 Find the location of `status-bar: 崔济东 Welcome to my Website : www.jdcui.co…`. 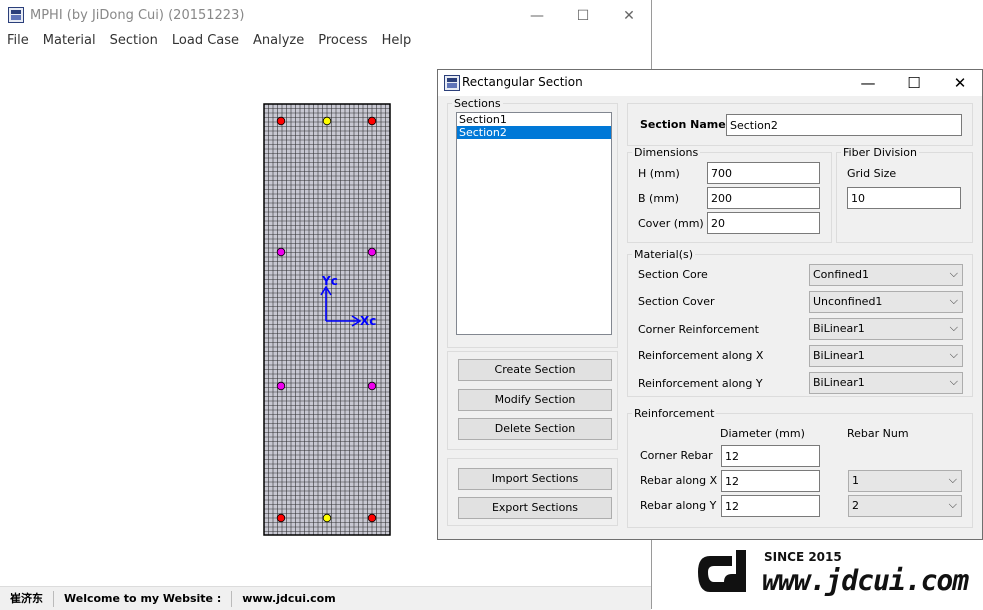

status-bar: 崔济东 Welcome to my Website : www.jdcui.co… is located at coordinates (325, 598).